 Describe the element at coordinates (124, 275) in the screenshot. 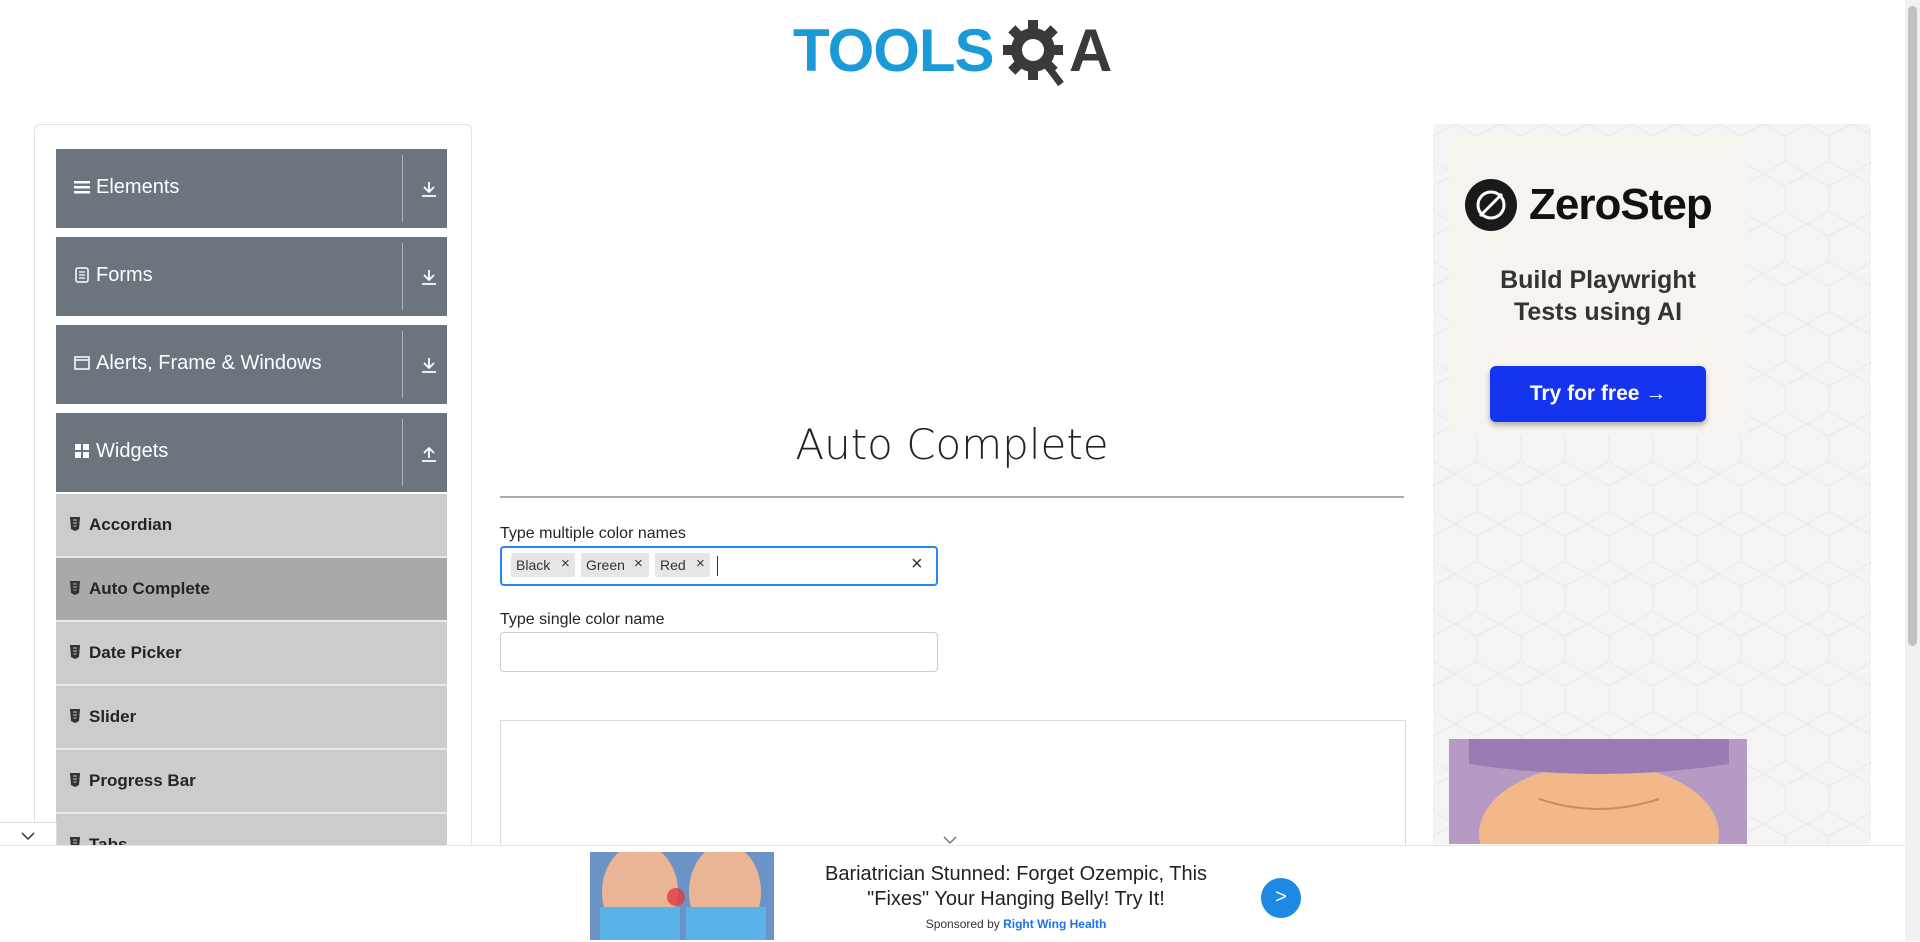

I see `menu-group-title: Forms` at that location.